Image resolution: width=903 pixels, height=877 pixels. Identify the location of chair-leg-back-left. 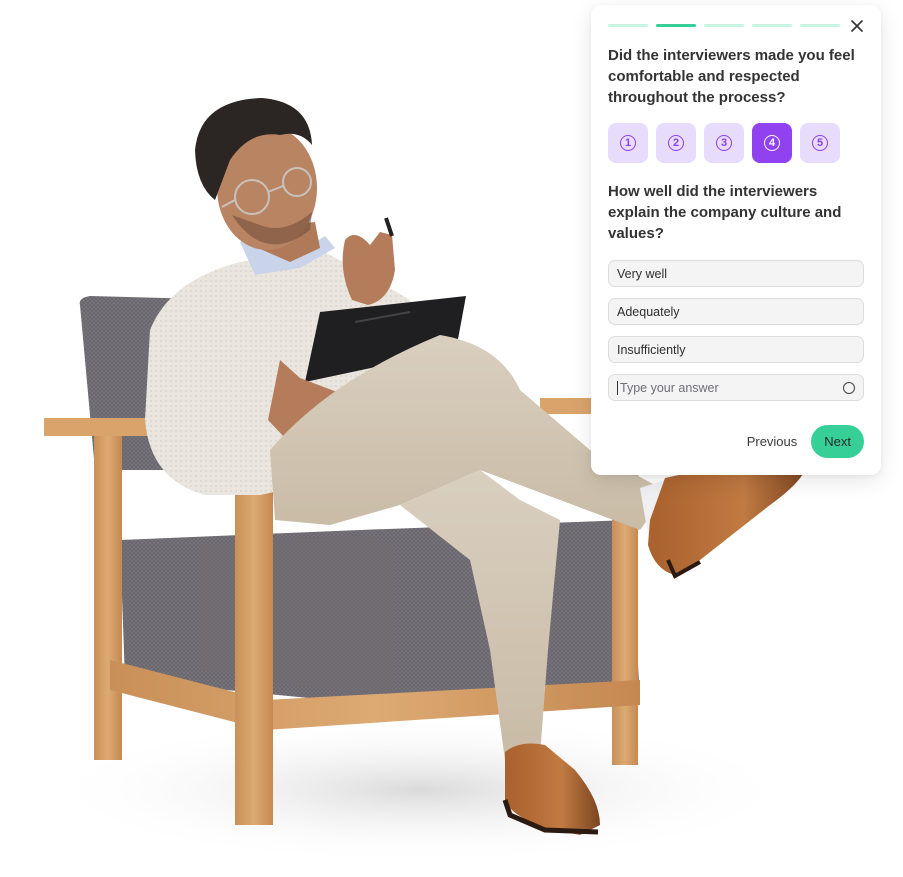
(108, 595).